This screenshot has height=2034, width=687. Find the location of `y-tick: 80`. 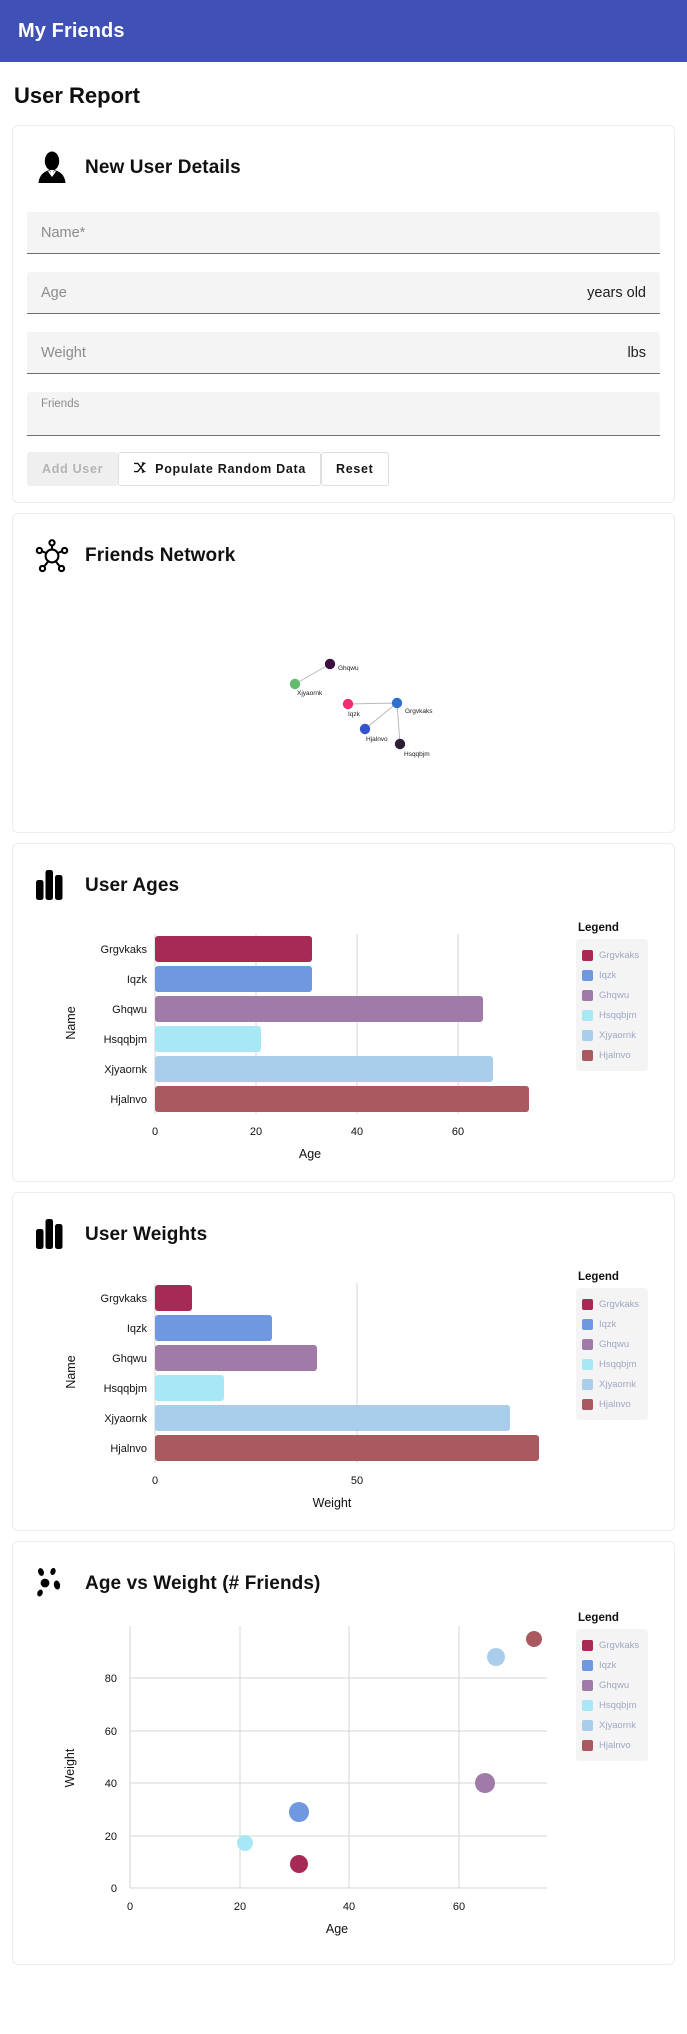

y-tick: 80 is located at coordinates (111, 1679).